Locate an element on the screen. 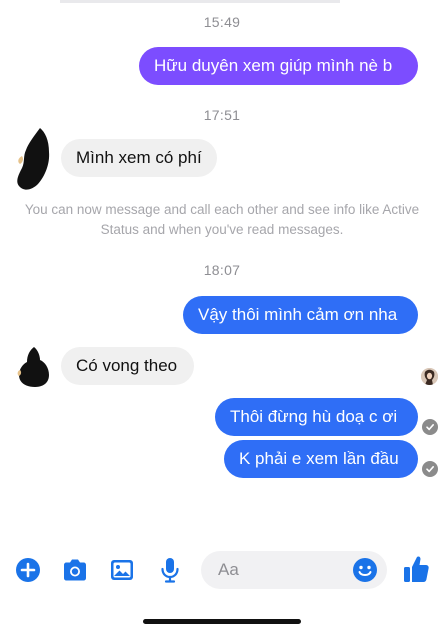 The height and width of the screenshot is (632, 444). message-composer: Aa is located at coordinates (222, 570).